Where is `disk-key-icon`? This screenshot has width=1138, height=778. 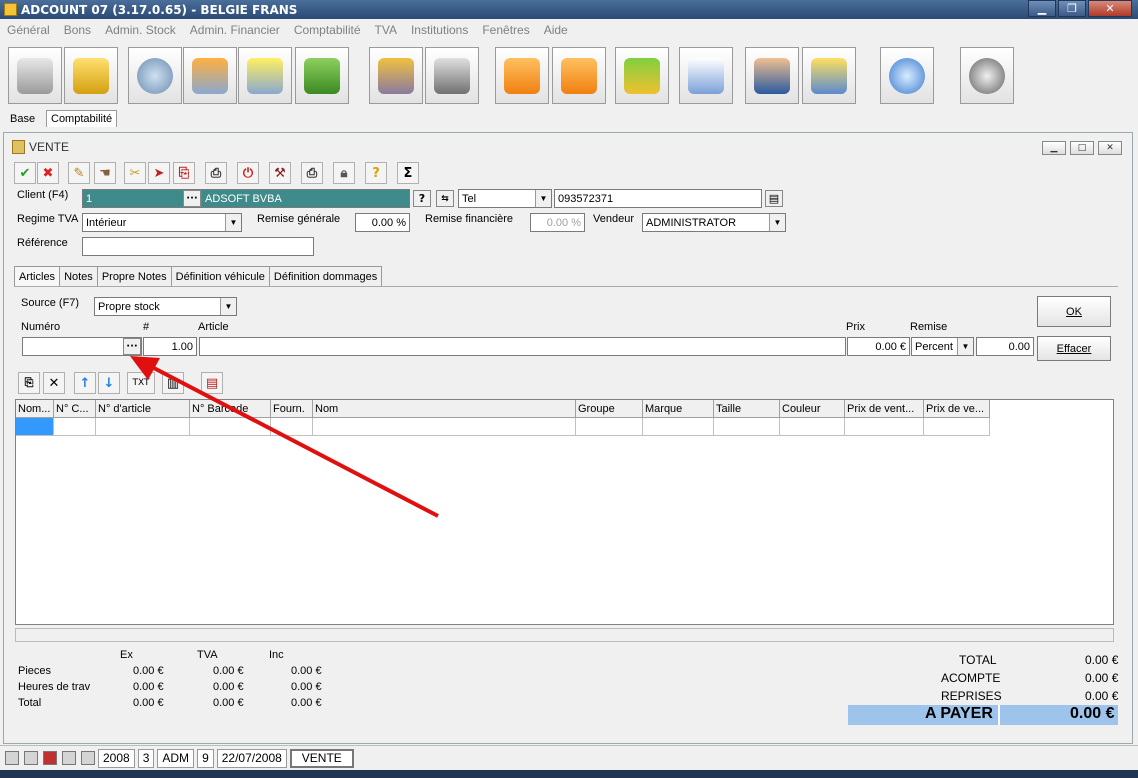
disk-key-icon is located at coordinates (987, 75).